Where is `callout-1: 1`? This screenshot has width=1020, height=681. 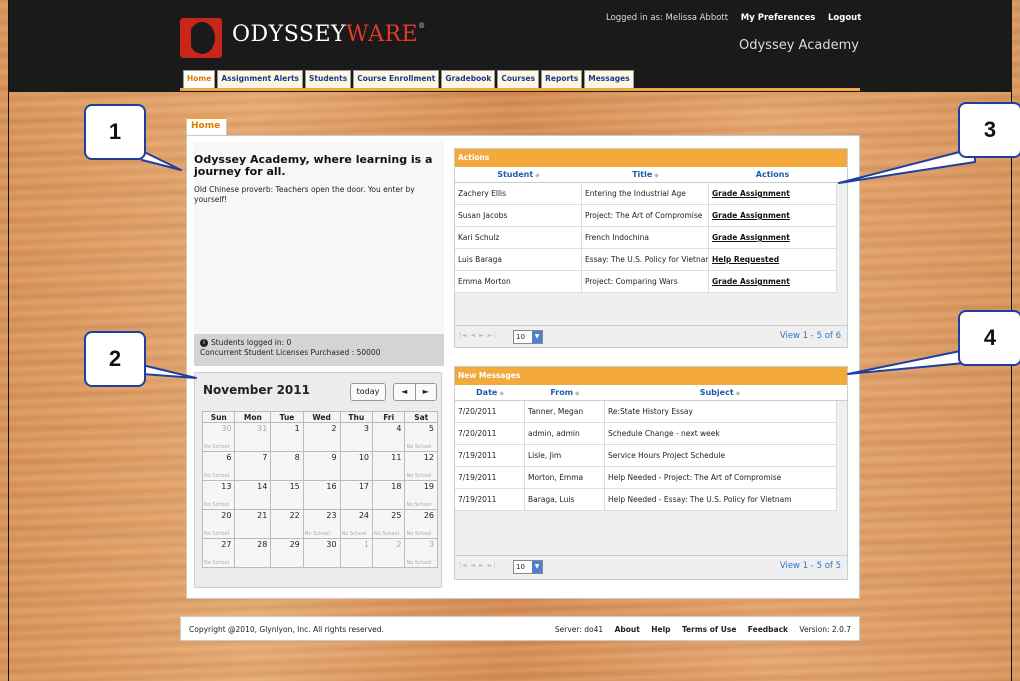
callout-1: 1 is located at coordinates (115, 132).